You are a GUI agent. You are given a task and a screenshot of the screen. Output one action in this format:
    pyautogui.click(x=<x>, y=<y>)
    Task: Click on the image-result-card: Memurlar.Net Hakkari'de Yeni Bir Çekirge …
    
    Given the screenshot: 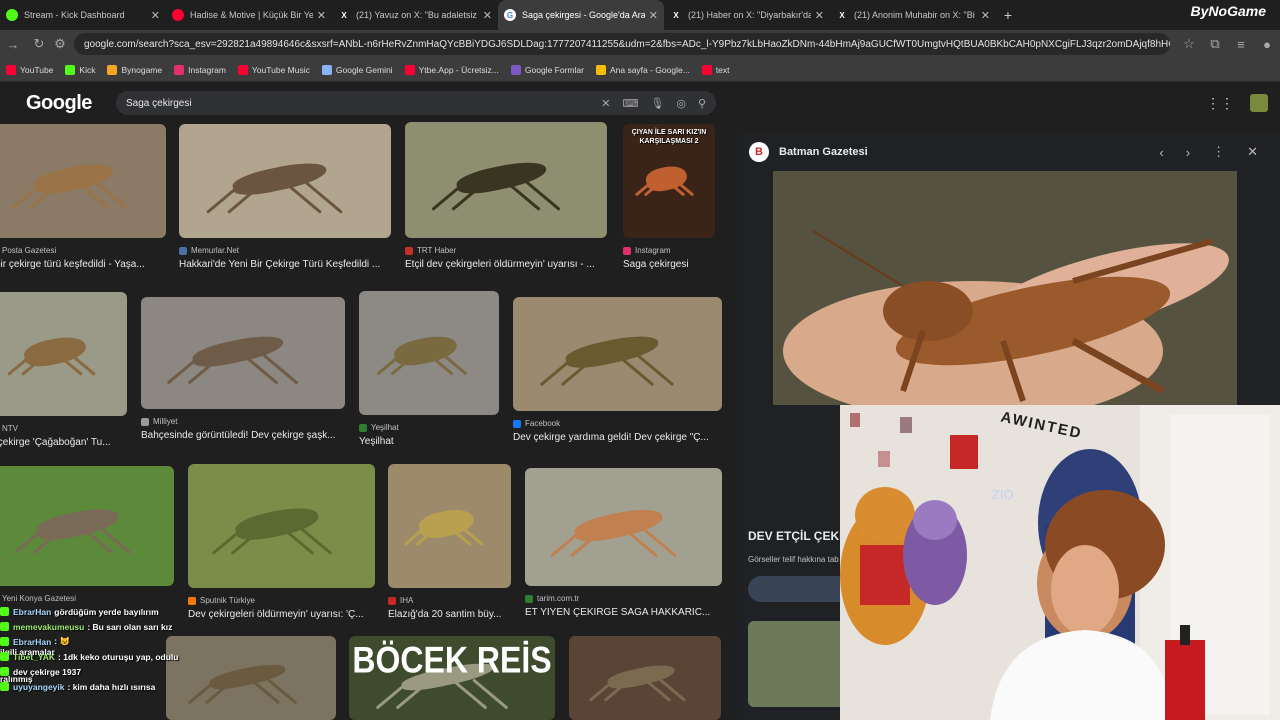 What is the action you would take?
    pyautogui.click(x=285, y=197)
    